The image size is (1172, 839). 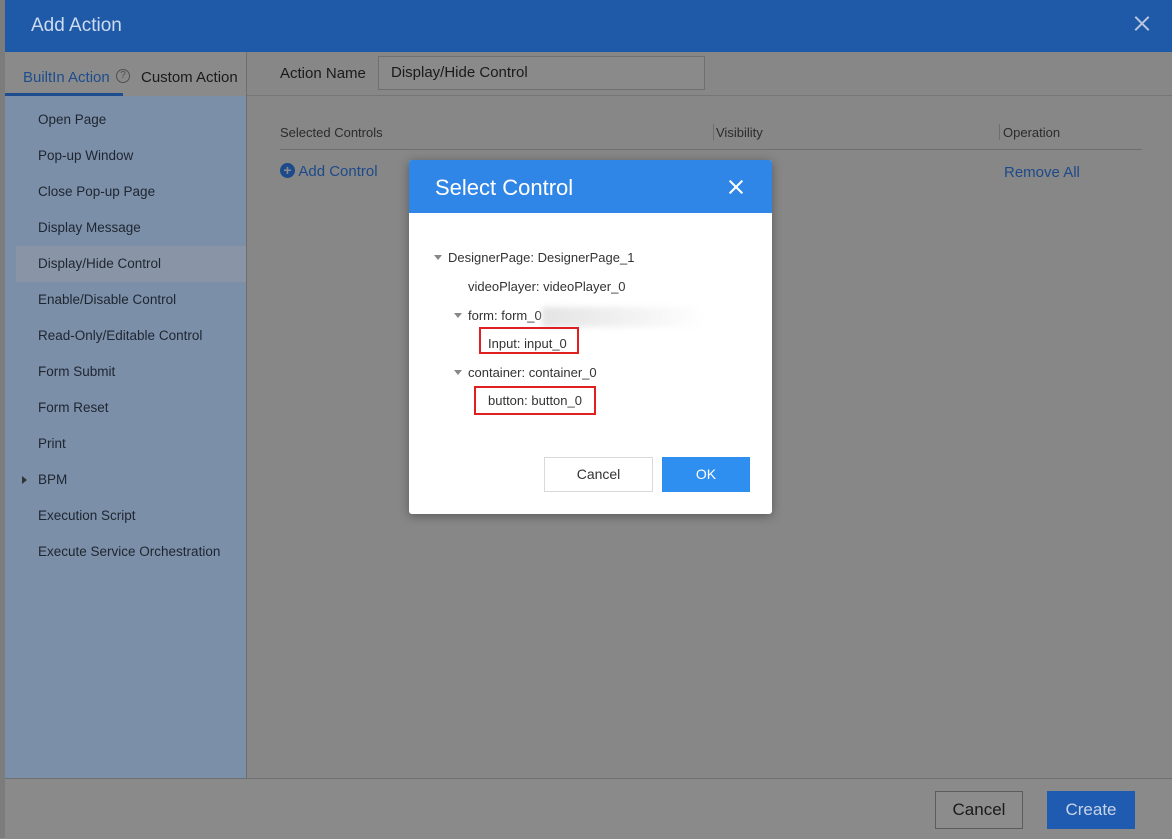 I want to click on sidebar-item-label: Pop-up Window, so click(x=86, y=155).